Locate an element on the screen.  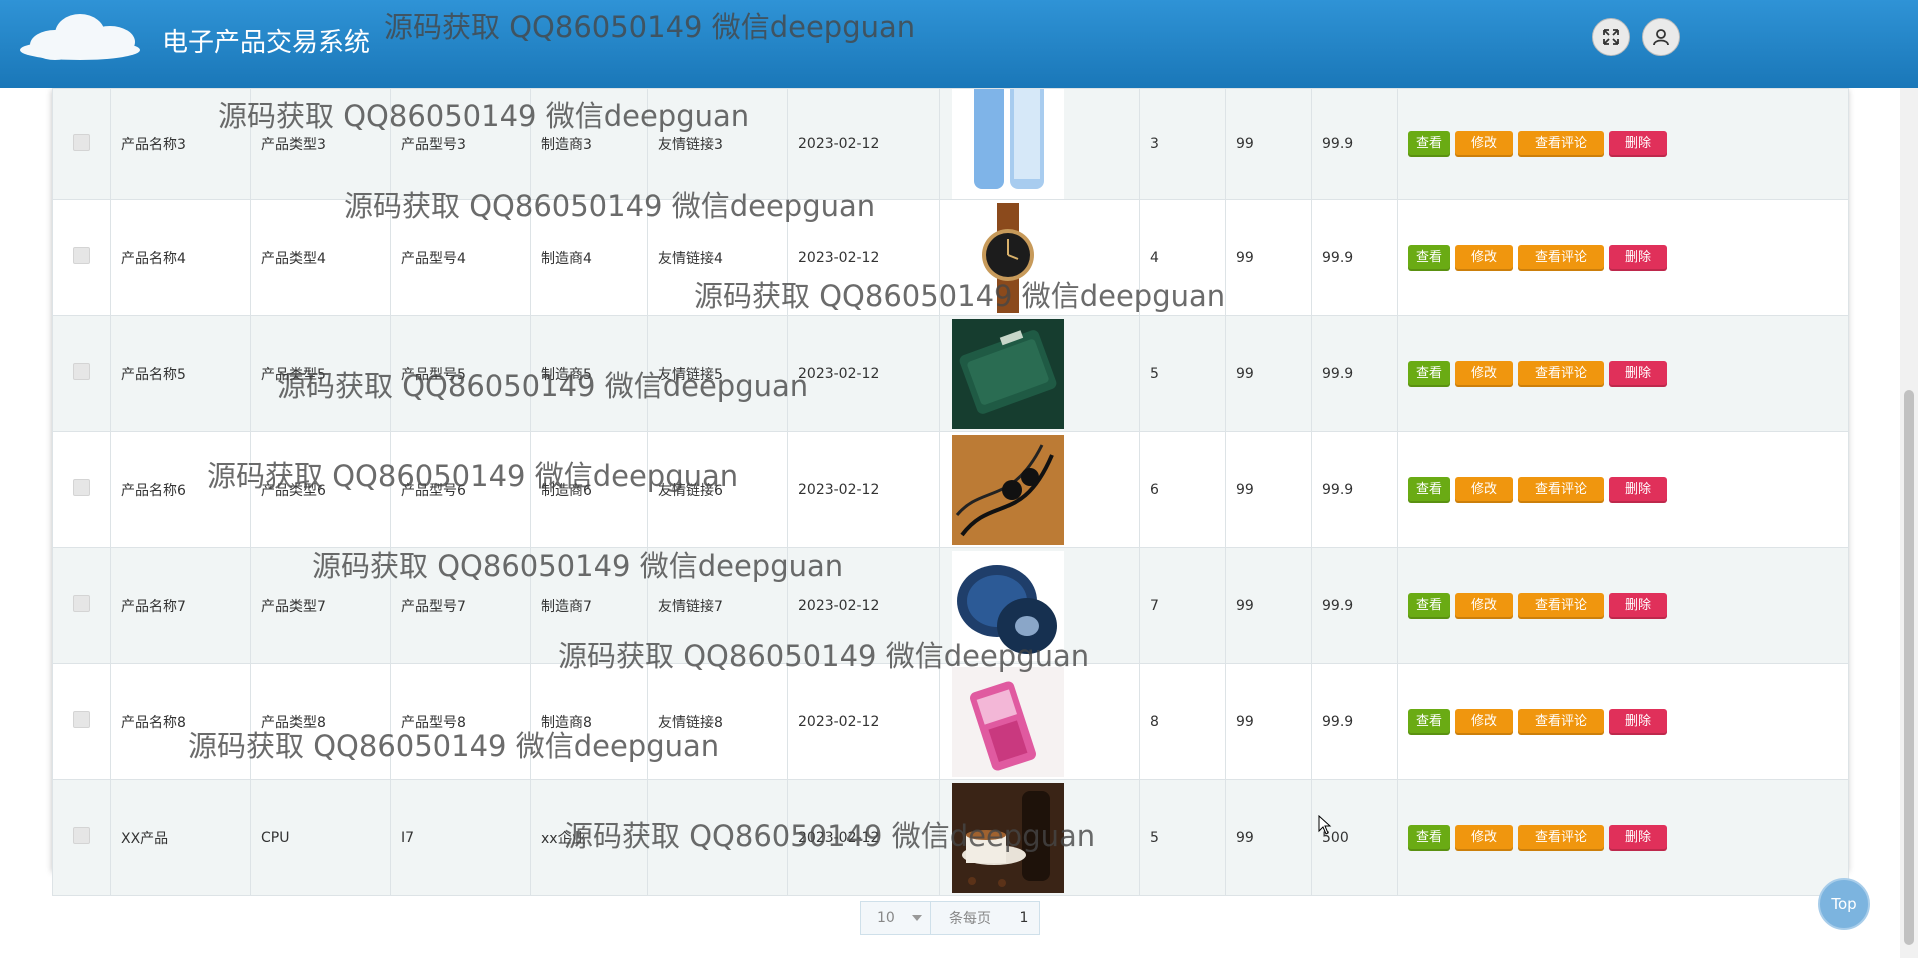
wrist-watch-image is located at coordinates (1008, 257).